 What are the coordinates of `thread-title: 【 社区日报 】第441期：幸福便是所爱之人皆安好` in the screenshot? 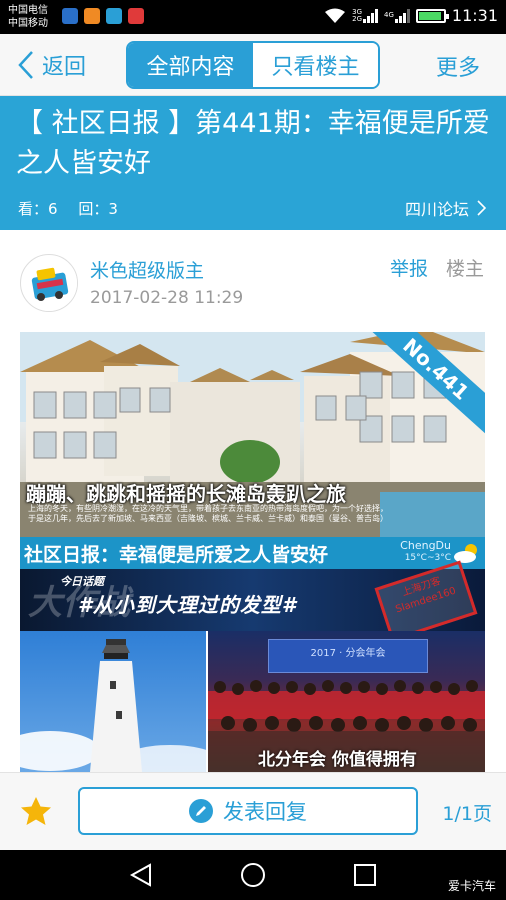 It's located at (253, 143).